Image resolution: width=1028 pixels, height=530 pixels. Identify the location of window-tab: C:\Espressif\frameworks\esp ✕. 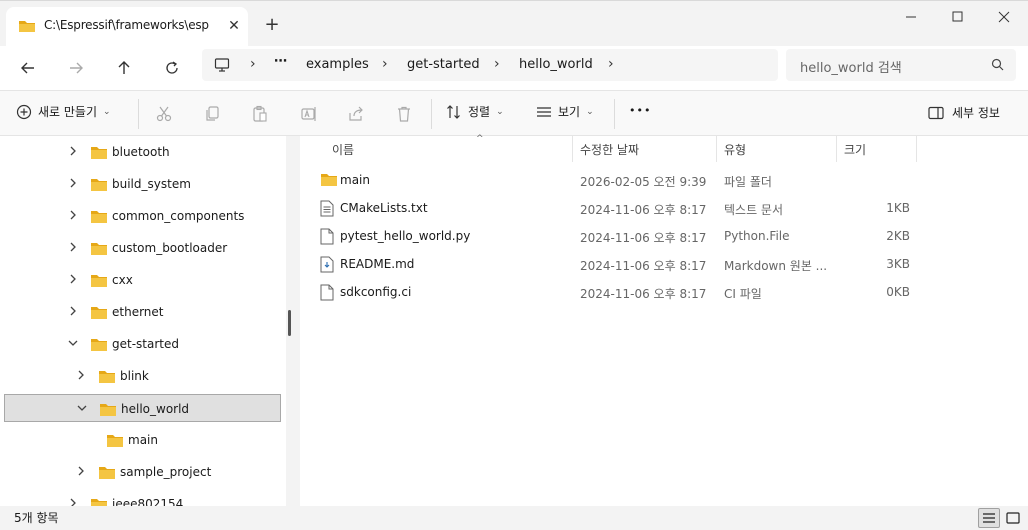
(127, 27).